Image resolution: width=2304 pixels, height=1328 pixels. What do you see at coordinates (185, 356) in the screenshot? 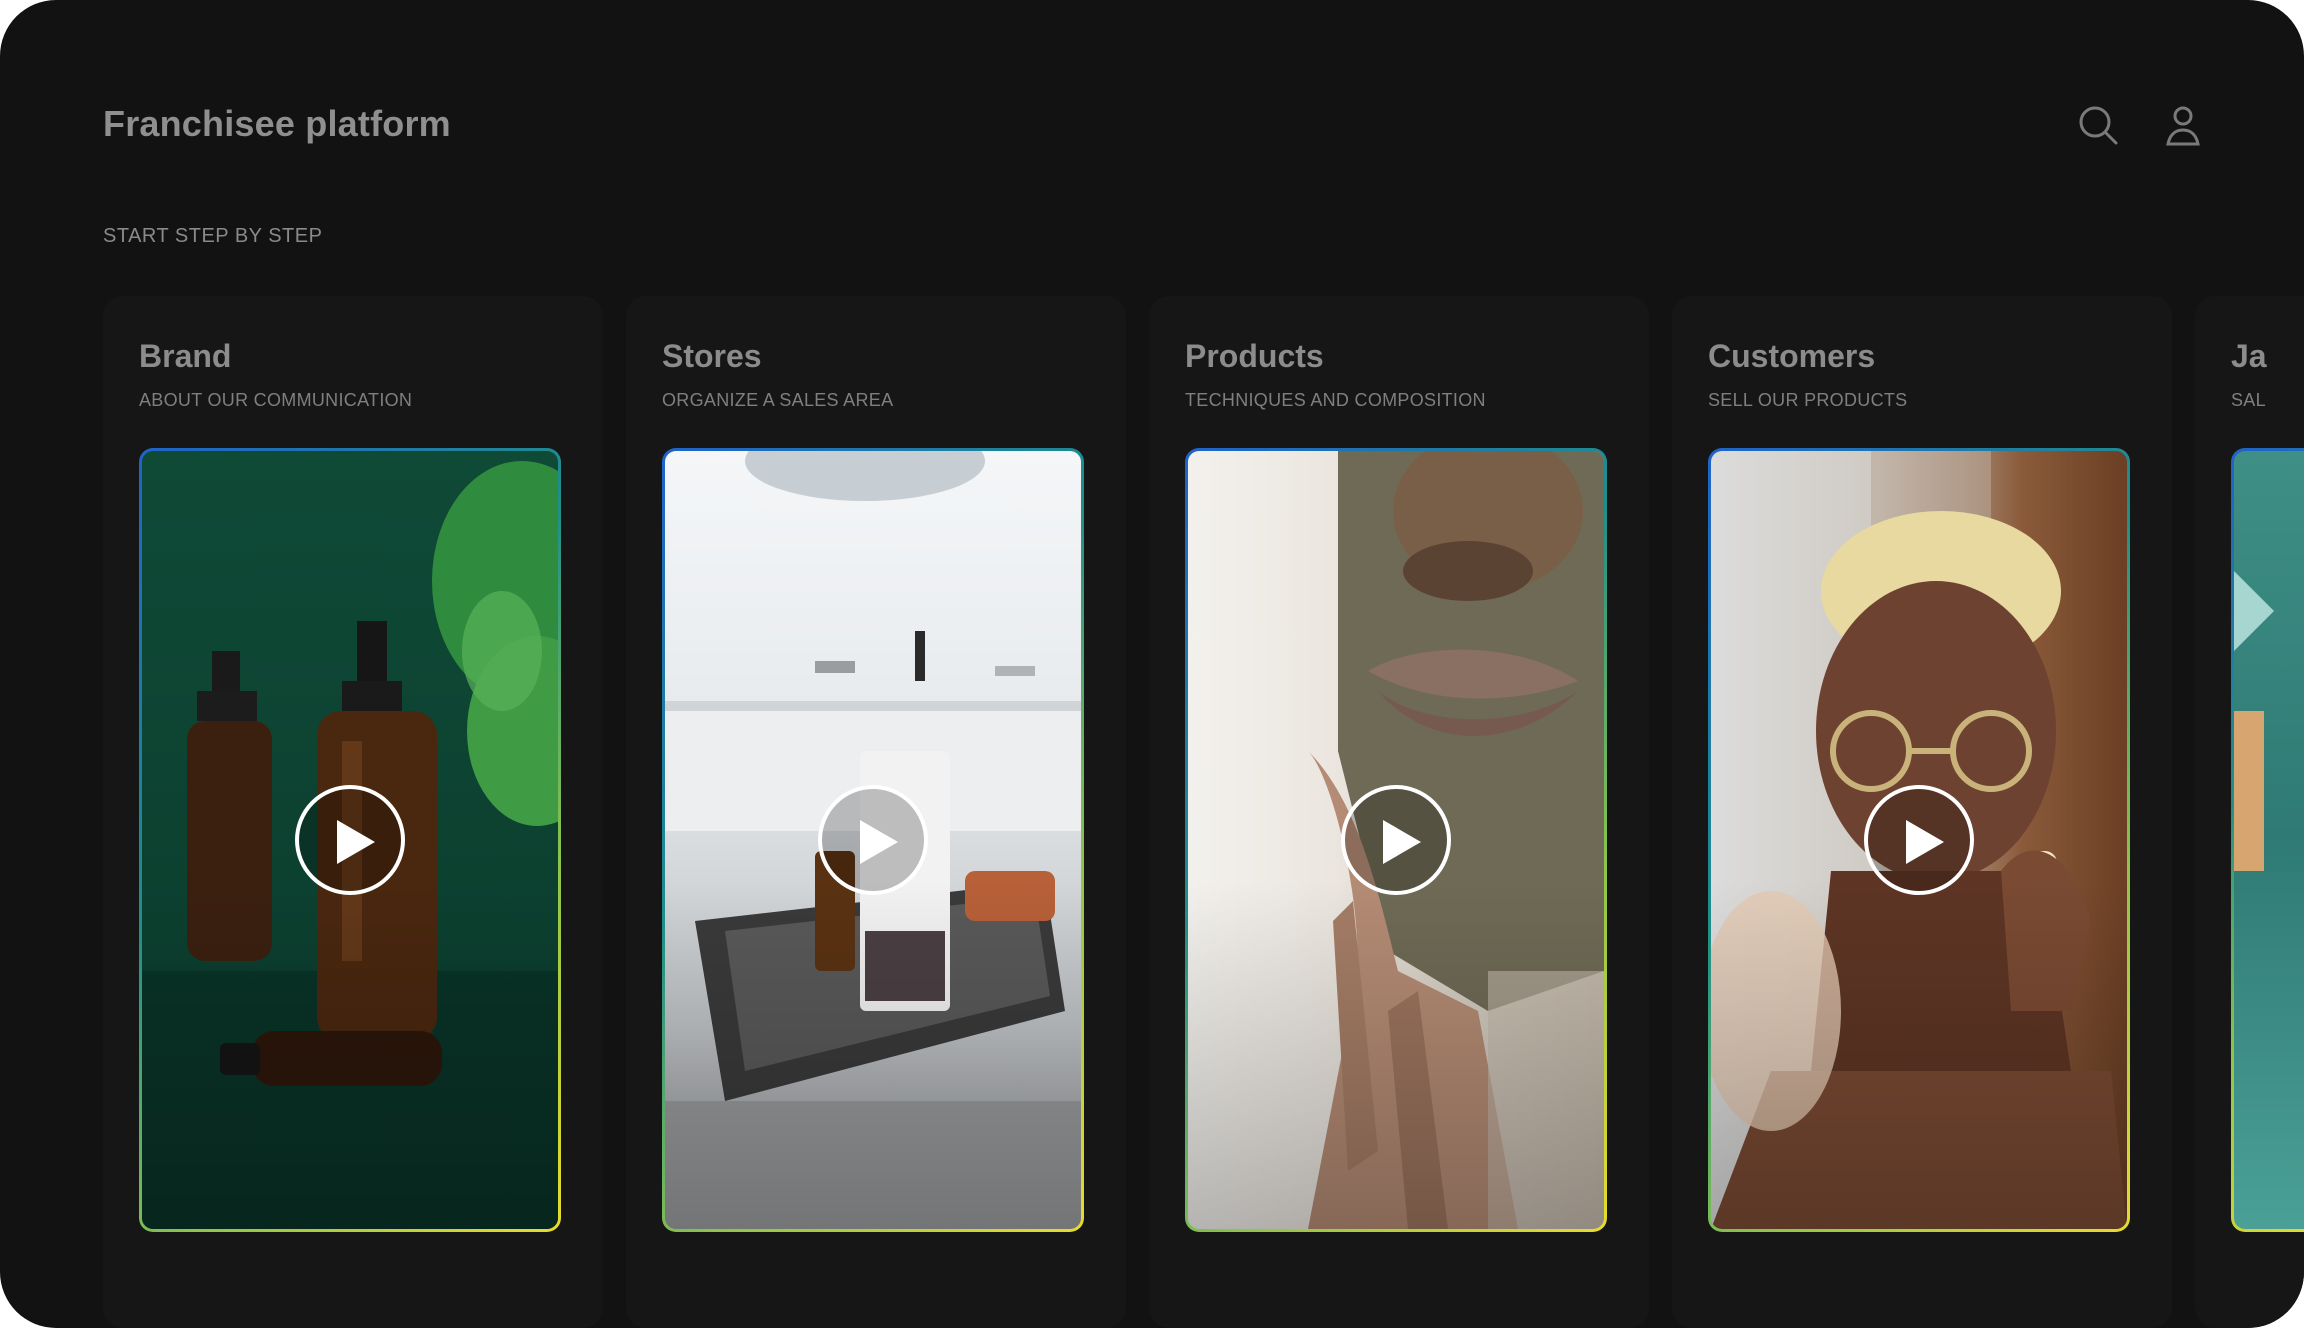
I see `card-title: Brand` at bounding box center [185, 356].